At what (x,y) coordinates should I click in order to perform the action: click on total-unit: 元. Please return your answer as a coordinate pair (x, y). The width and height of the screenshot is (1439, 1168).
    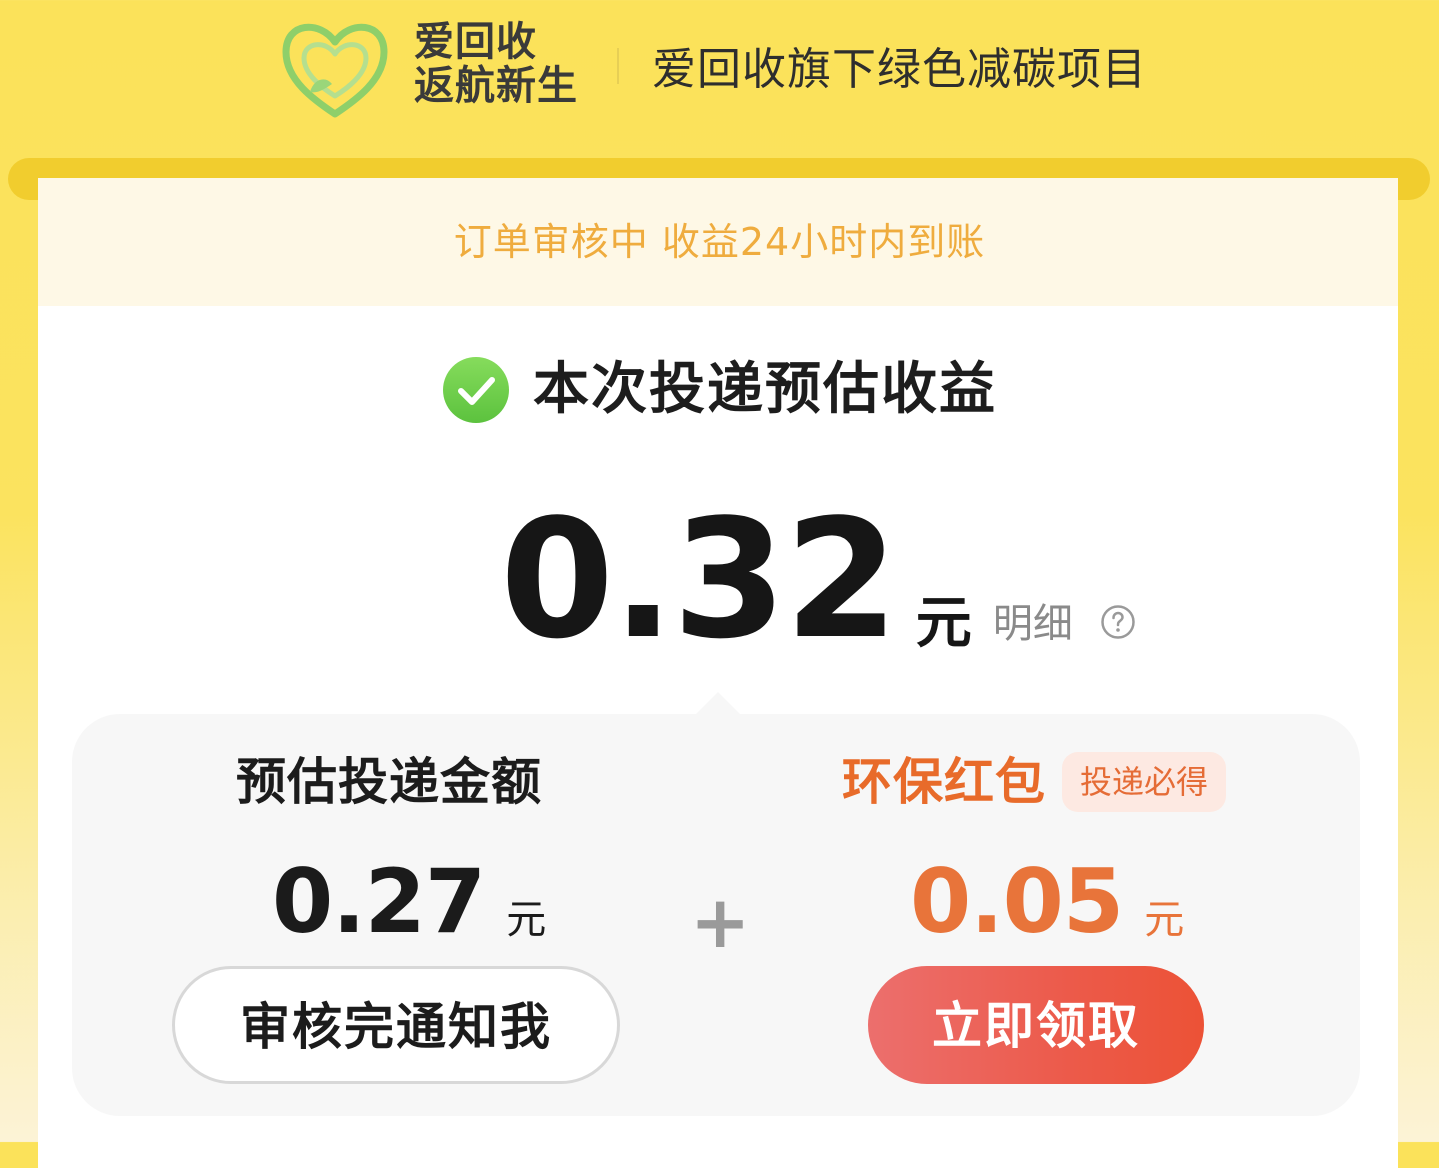
    Looking at the image, I should click on (943, 623).